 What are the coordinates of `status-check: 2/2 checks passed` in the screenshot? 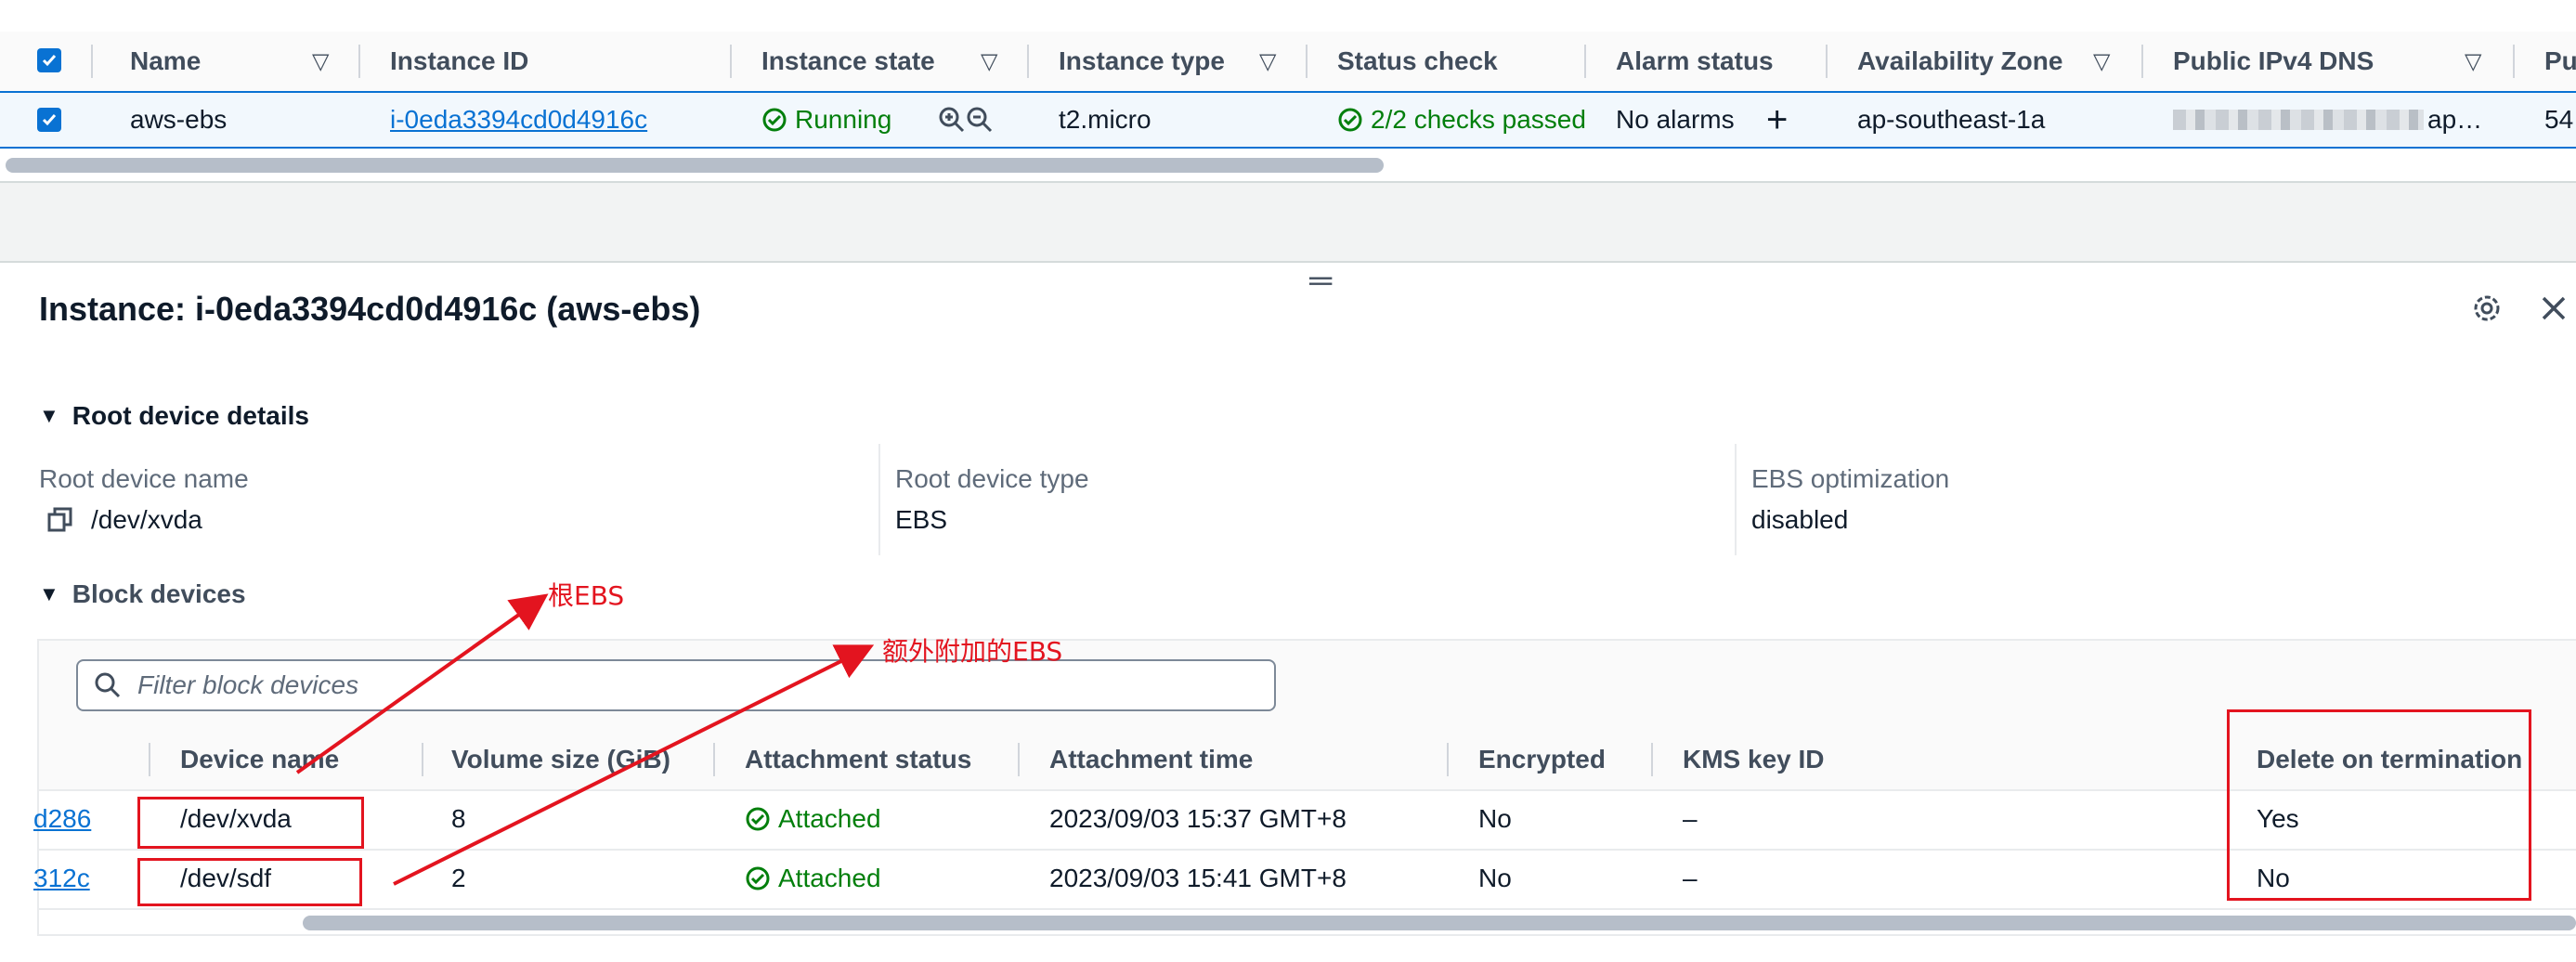 It's located at (1462, 120).